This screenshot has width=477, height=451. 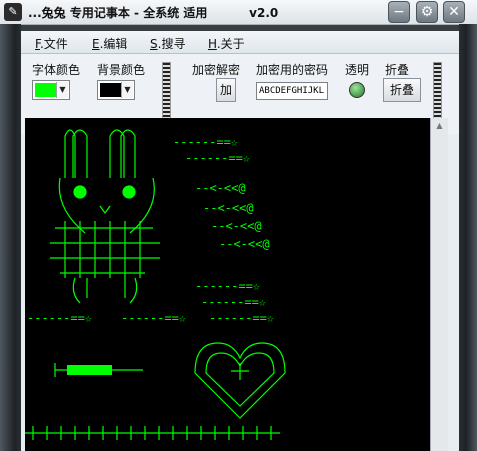 What do you see at coordinates (109, 43) in the screenshot?
I see `menu-edit: E.编辑` at bounding box center [109, 43].